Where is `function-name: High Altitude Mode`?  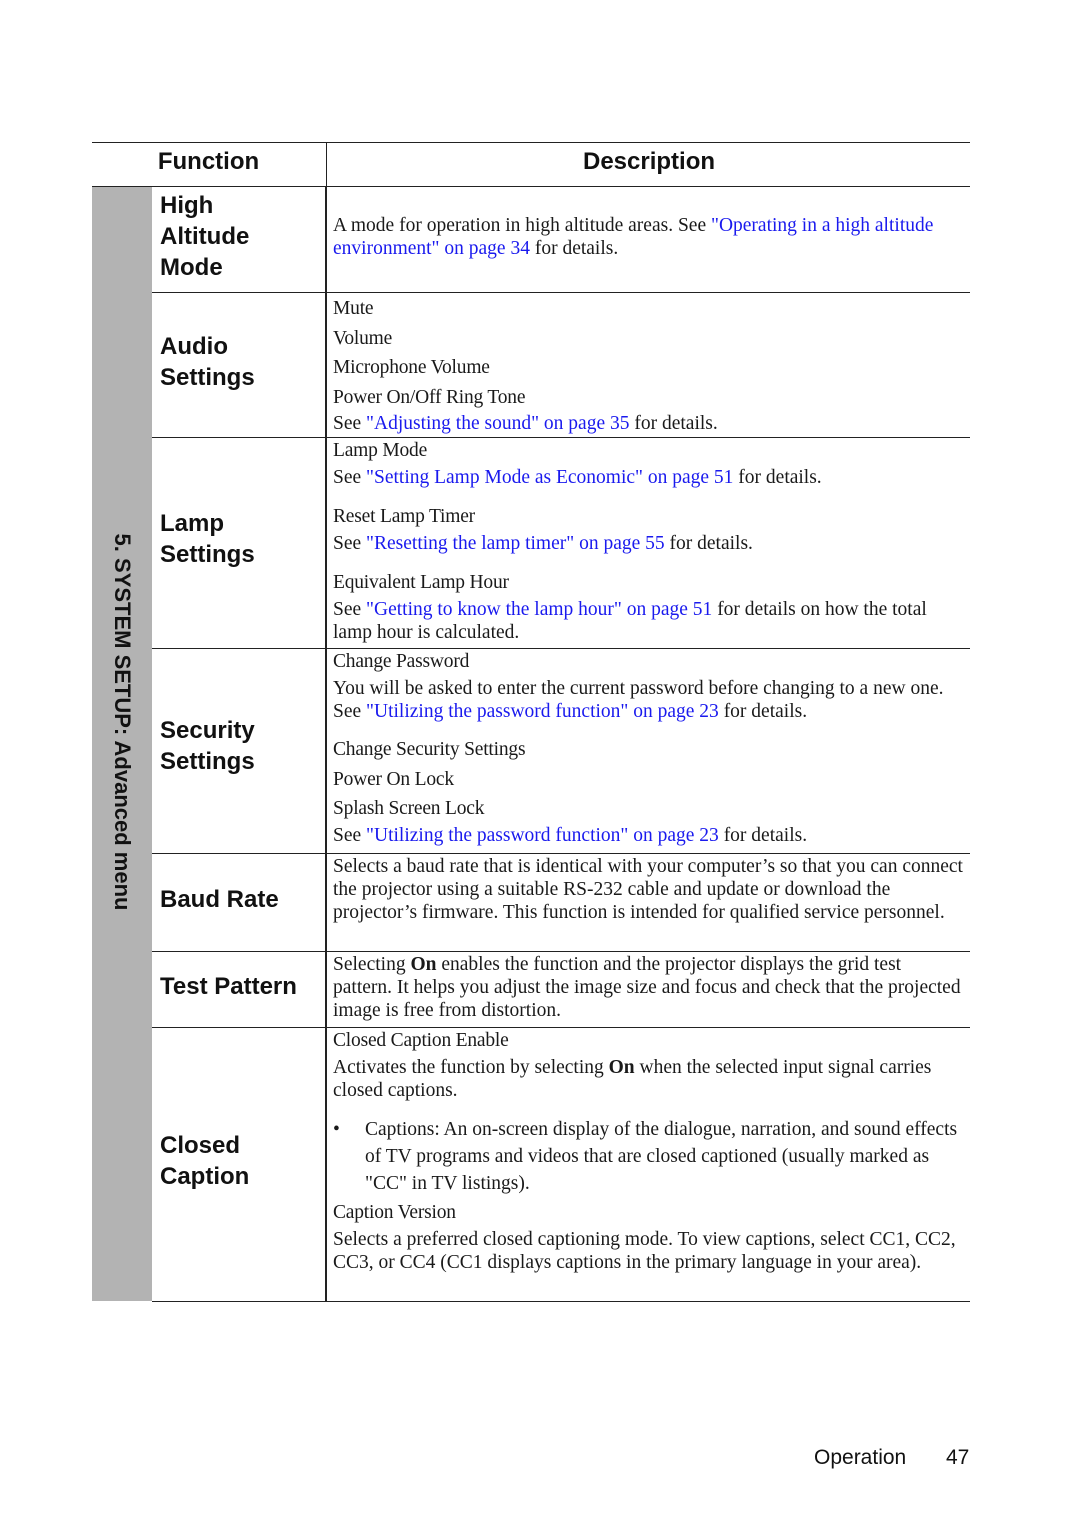 function-name: High Altitude Mode is located at coordinates (205, 236).